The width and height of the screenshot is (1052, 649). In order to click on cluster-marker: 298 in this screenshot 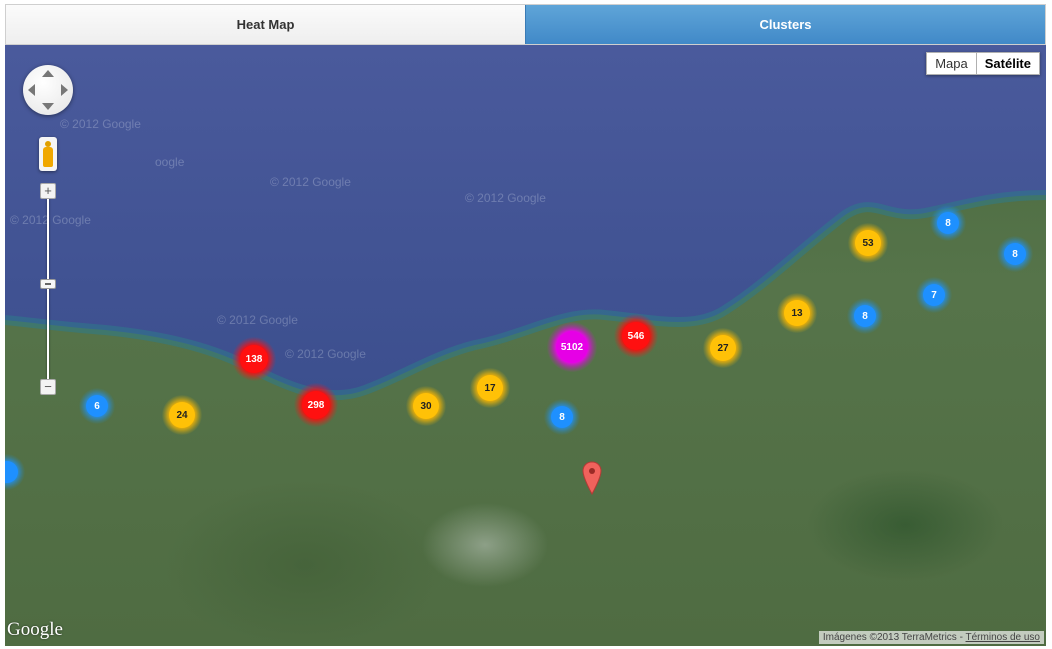, I will do `click(316, 405)`.